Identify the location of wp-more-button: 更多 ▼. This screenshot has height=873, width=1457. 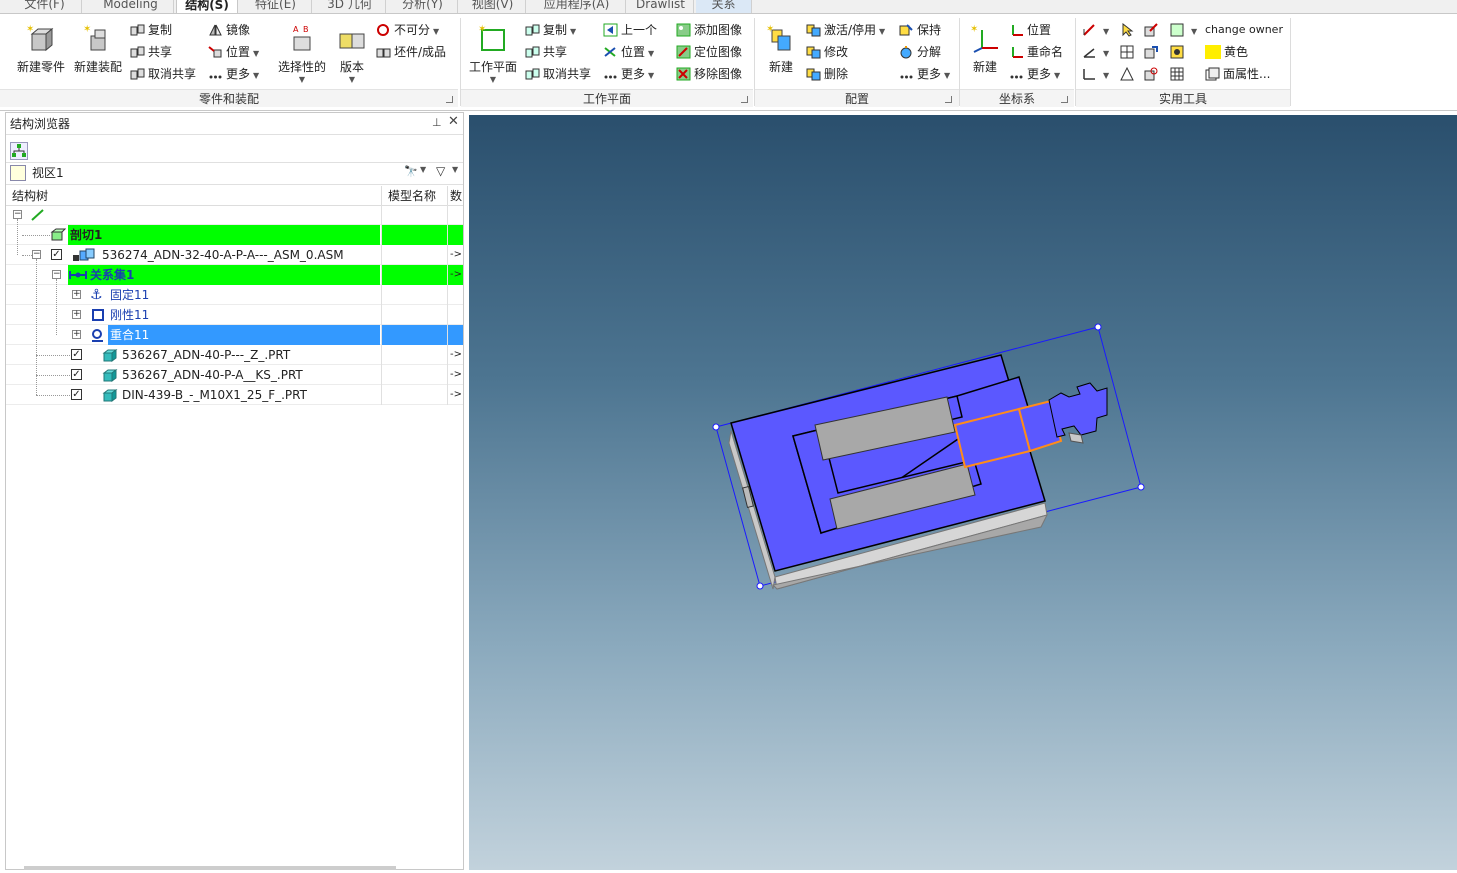
(628, 74).